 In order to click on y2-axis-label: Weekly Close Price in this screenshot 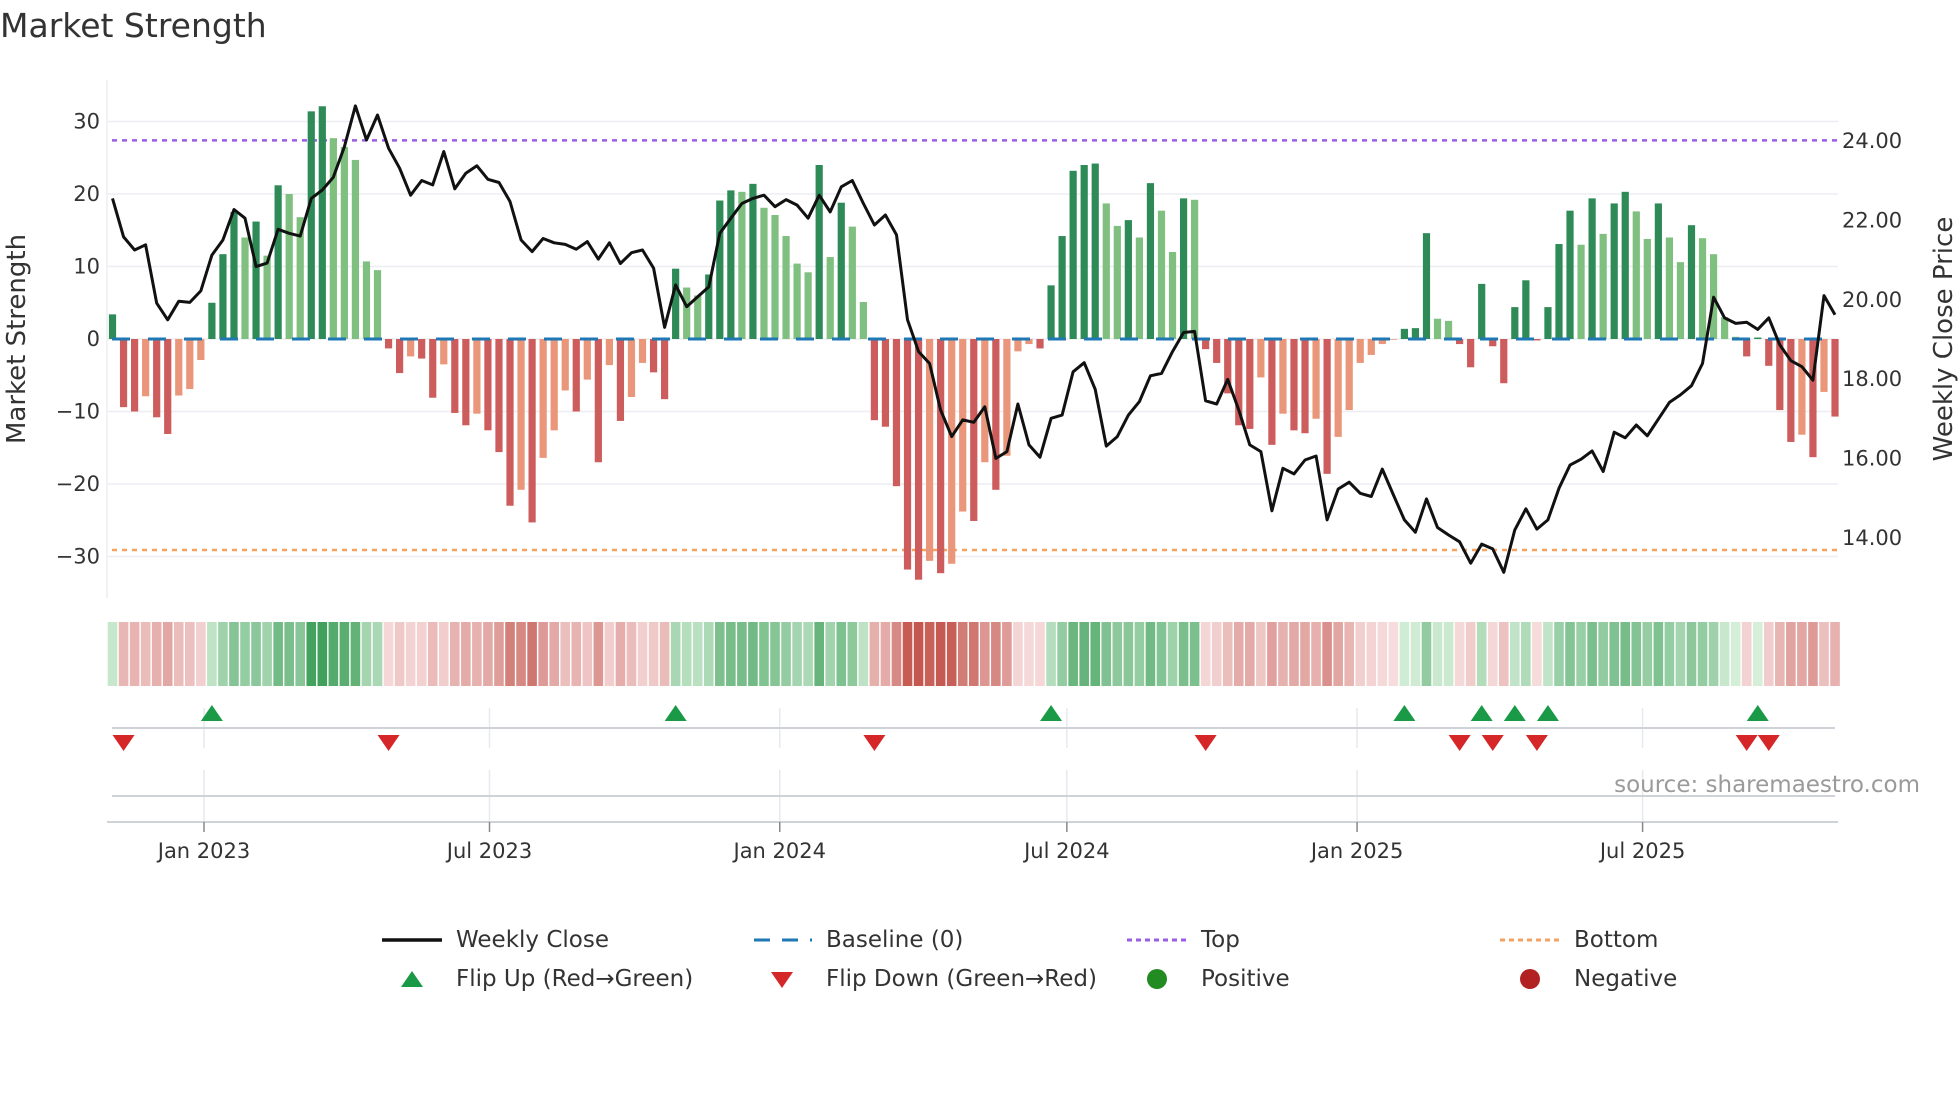, I will do `click(1944, 339)`.